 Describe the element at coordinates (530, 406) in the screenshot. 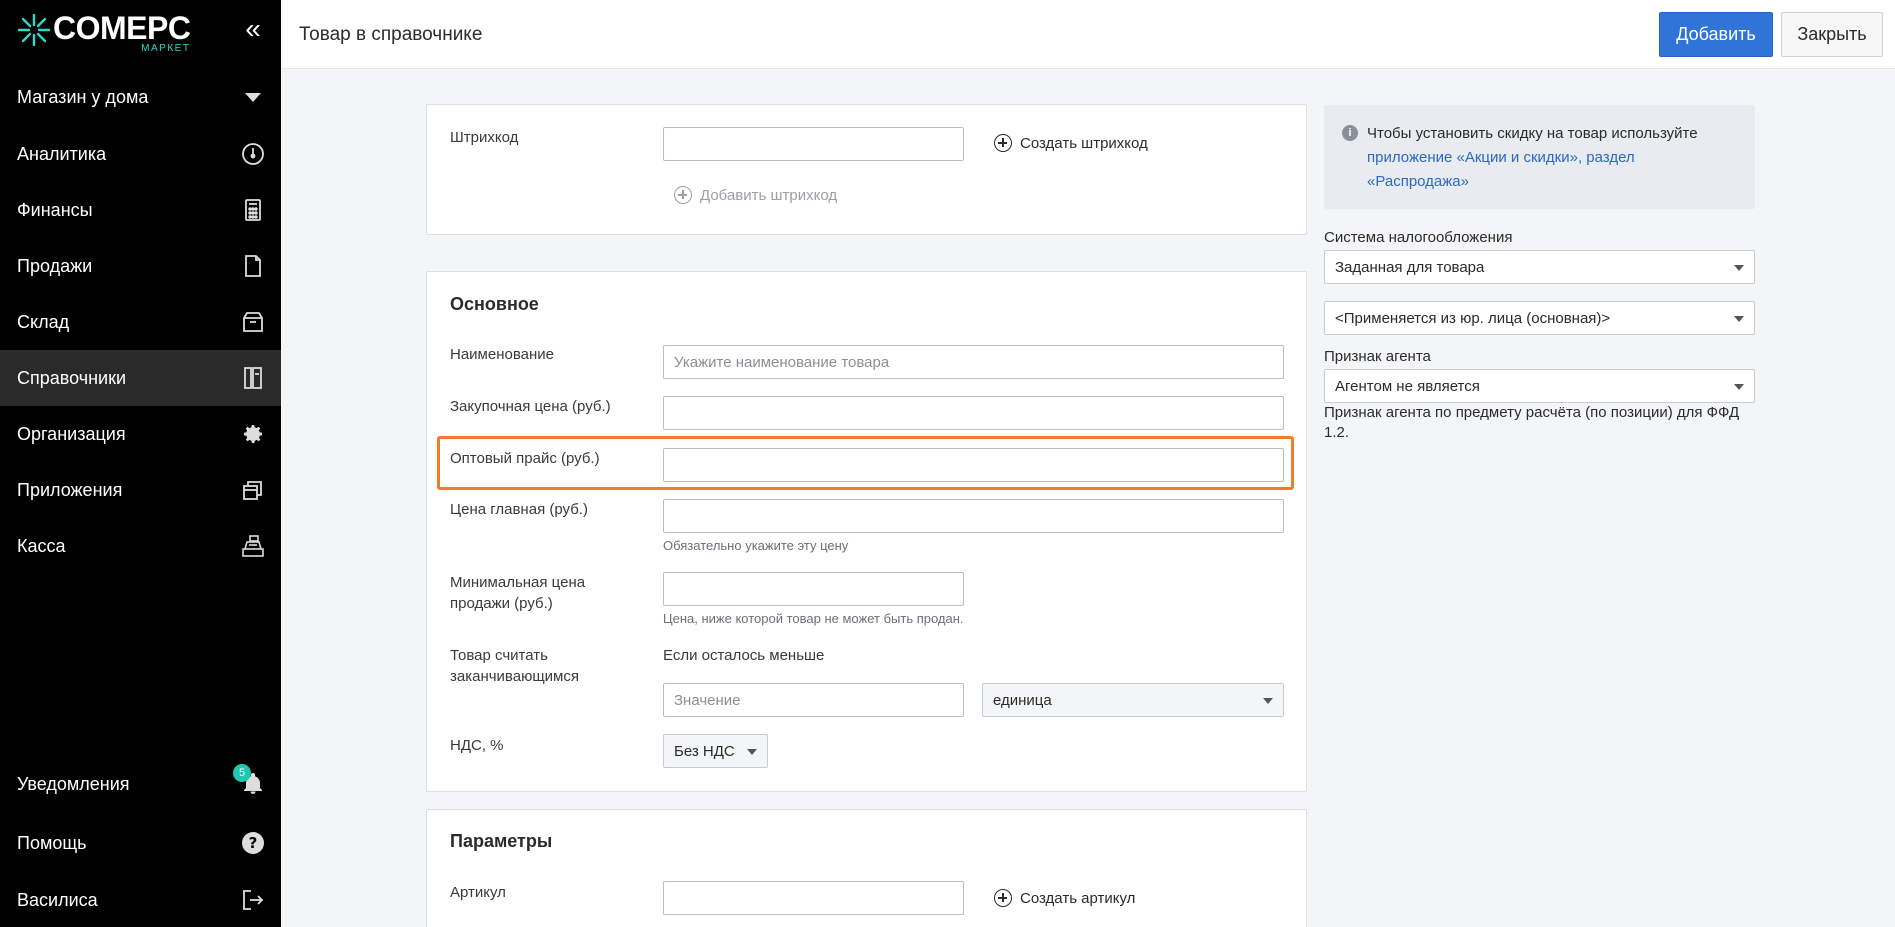

I see `purchase-price-label: Закупочная цена (руб.)` at that location.